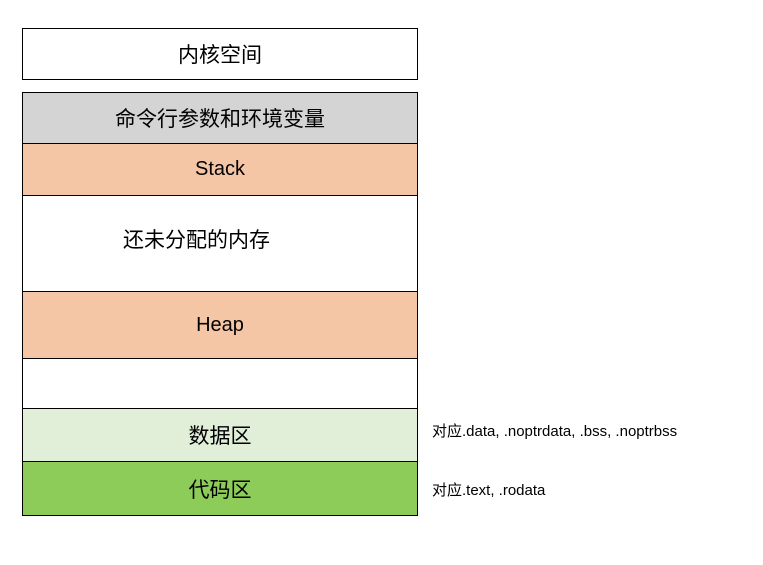  Describe the element at coordinates (489, 490) in the screenshot. I see `code-segment-note: 对应.text, .rodata` at that location.